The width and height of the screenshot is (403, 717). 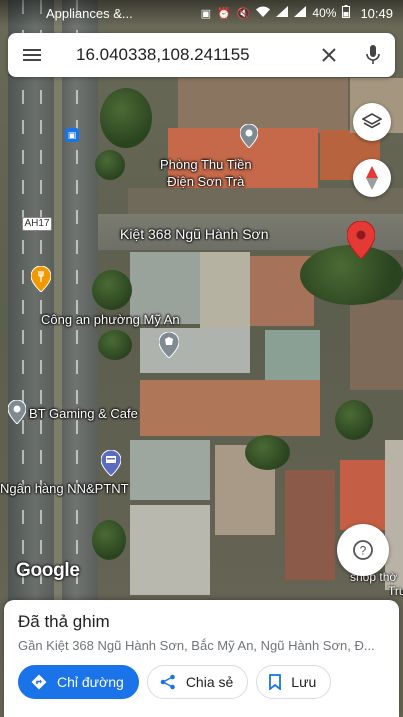 I want to click on police-pin-icon, so click(x=169, y=345).